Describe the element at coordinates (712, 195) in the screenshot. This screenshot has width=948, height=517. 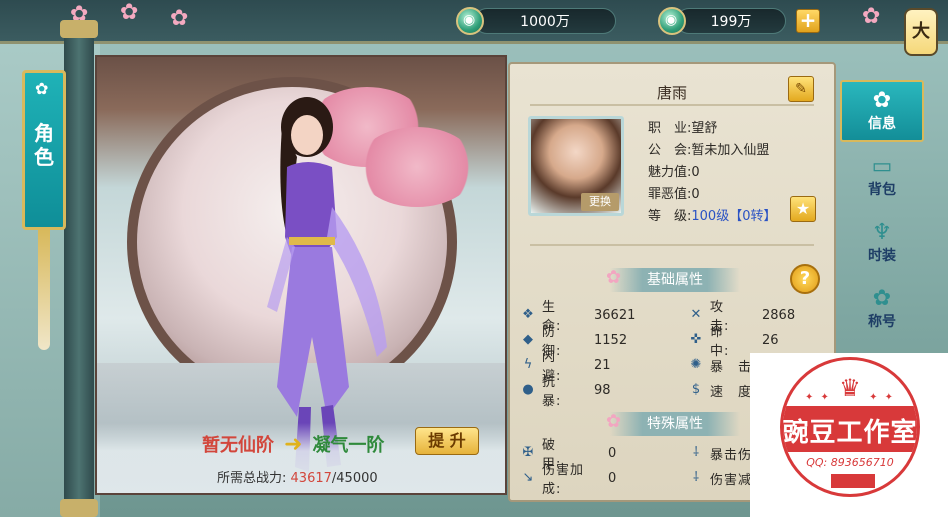
I see `info-row-sin: 罪恶值:0` at that location.